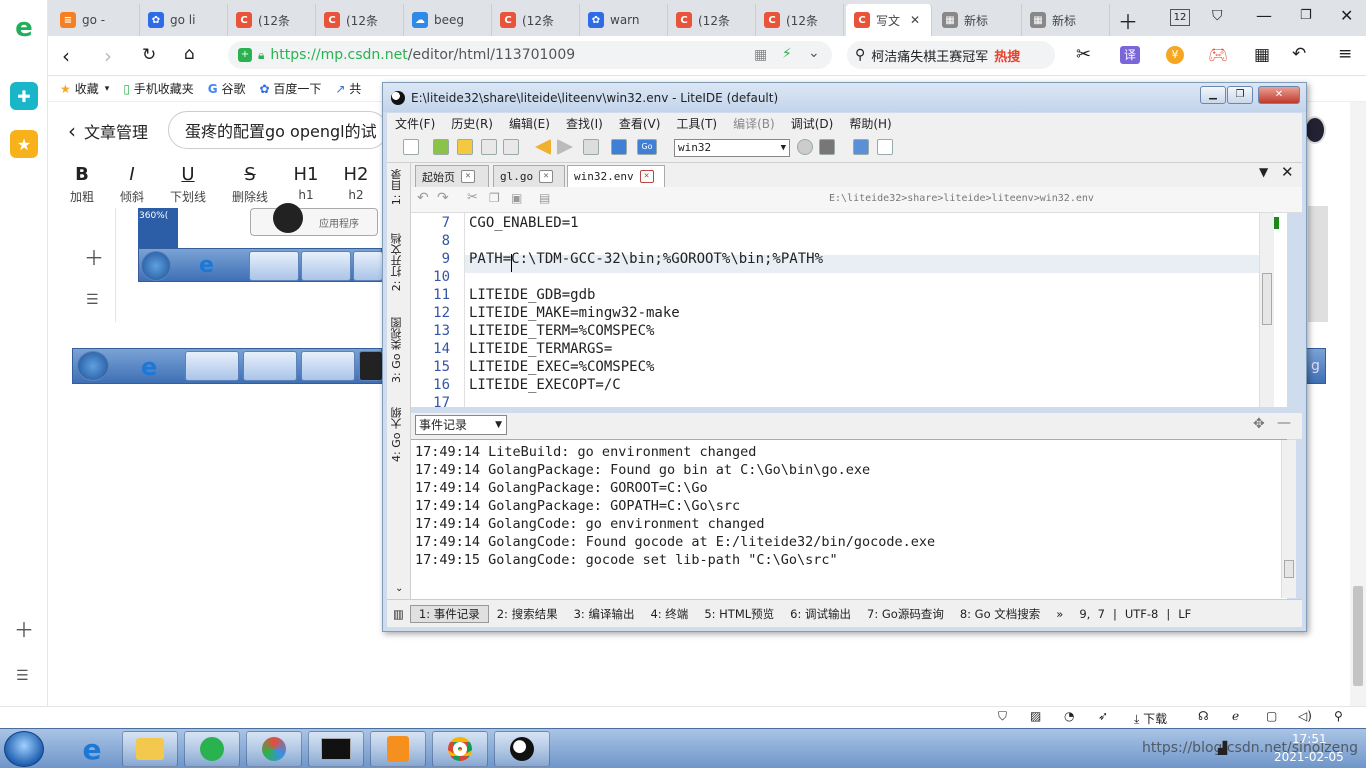 This screenshot has height=768, width=1366. Describe the element at coordinates (529, 176) in the screenshot. I see `tab-gl-go: gl.go ✕` at that location.